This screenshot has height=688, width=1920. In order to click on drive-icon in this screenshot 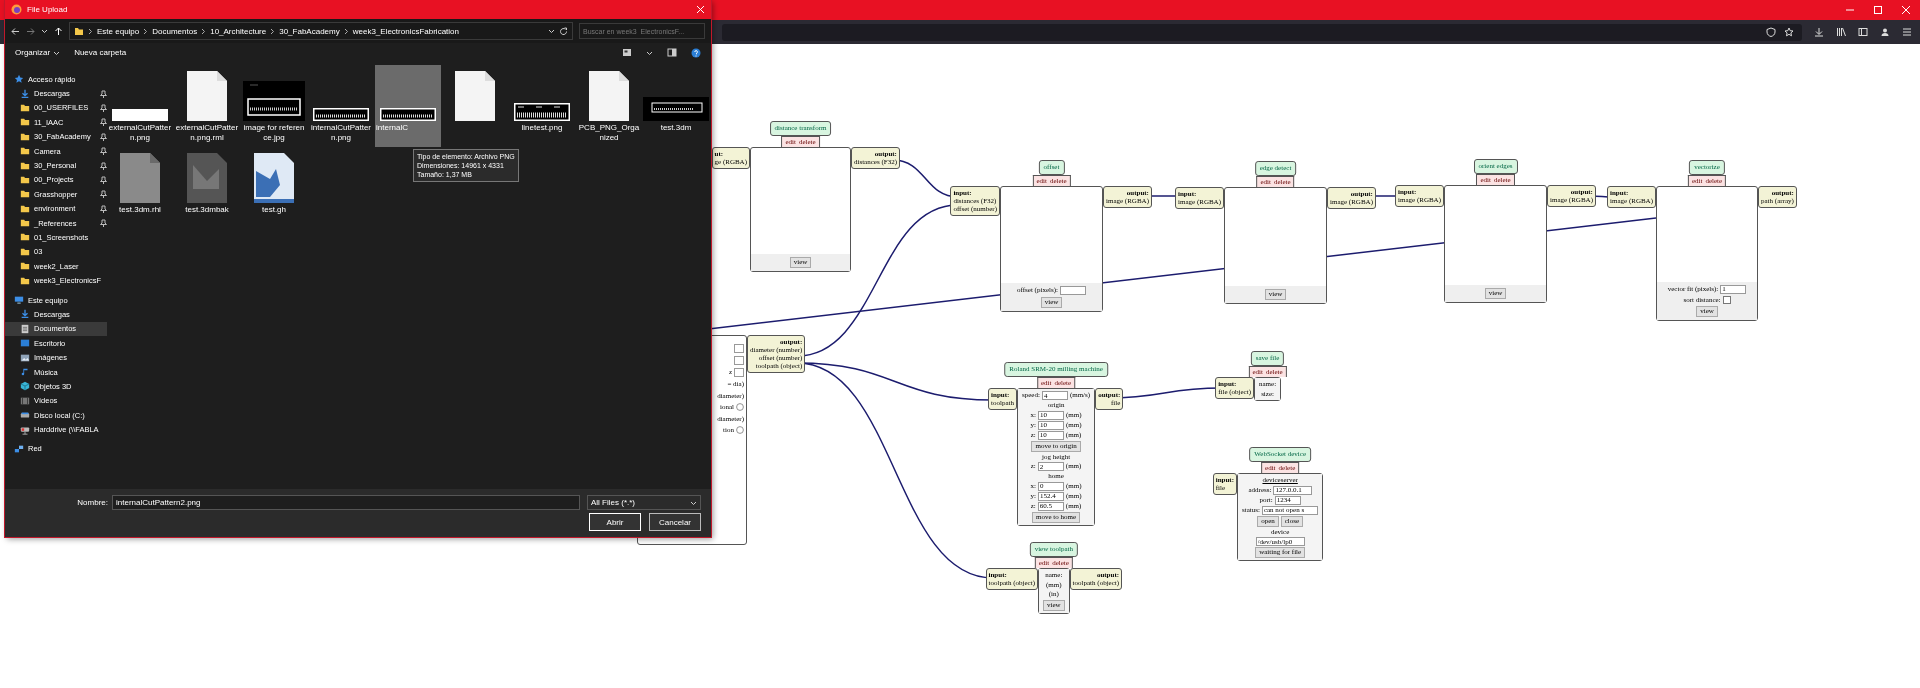, I will do `click(25, 415)`.